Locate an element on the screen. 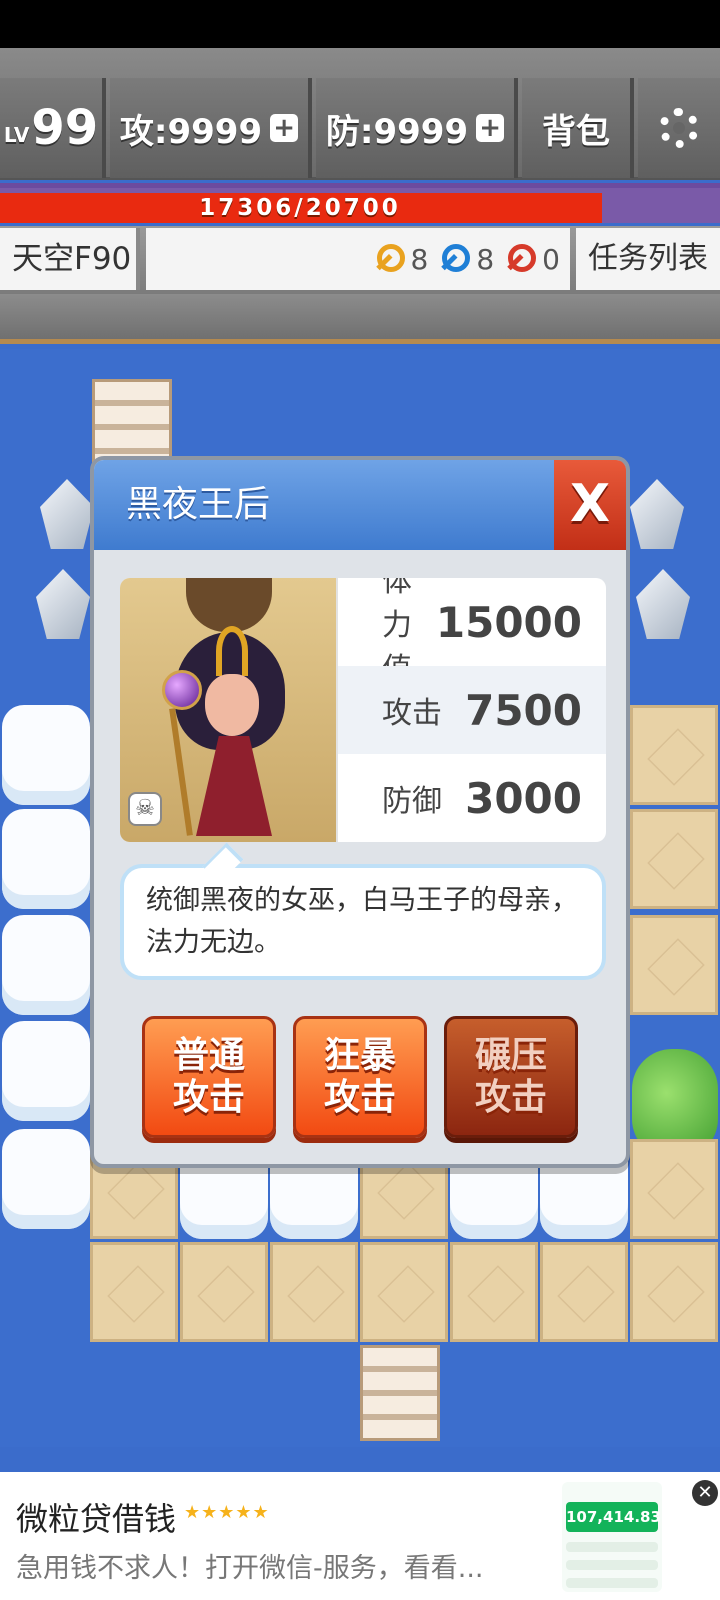 The height and width of the screenshot is (1600, 720). queen-body is located at coordinates (234, 786).